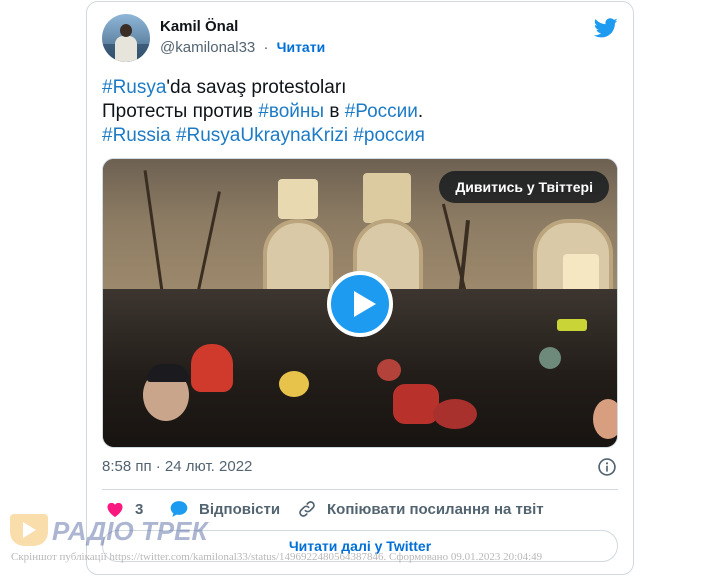 This screenshot has height=576, width=720. I want to click on reply-label: Відповісти, so click(240, 509).